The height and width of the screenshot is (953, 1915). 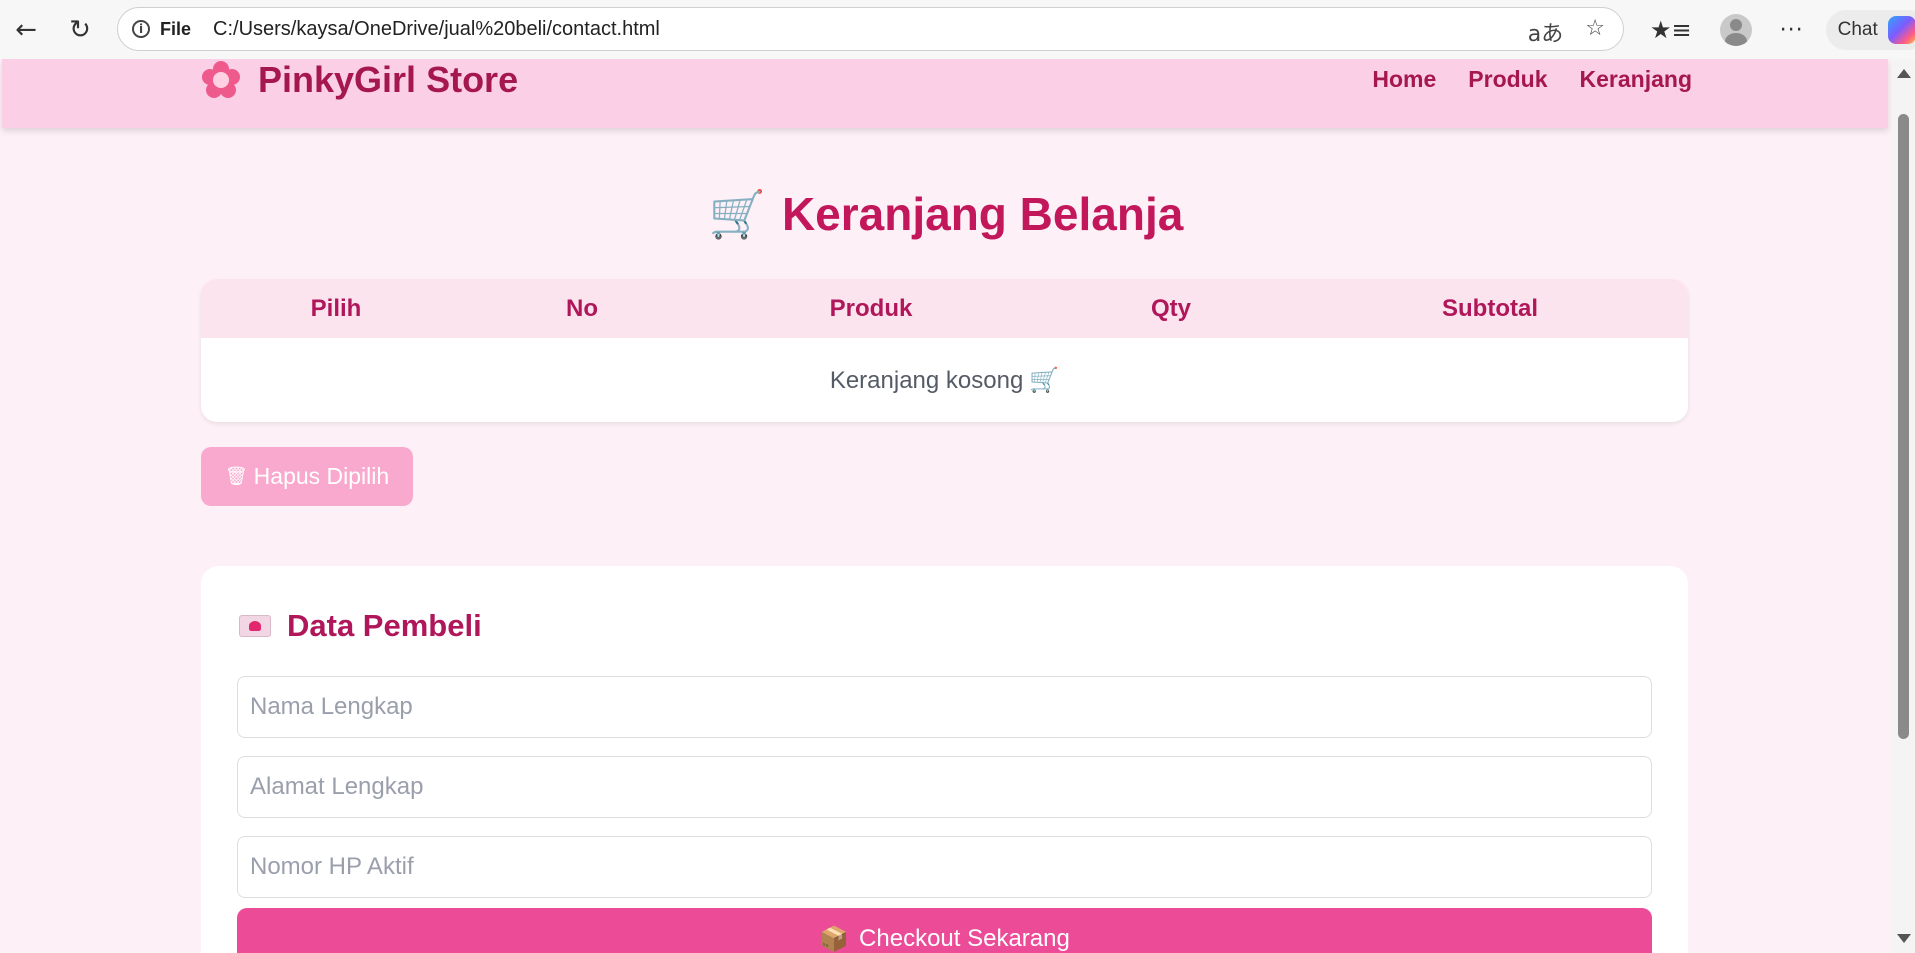 What do you see at coordinates (1903, 426) in the screenshot?
I see `scrollbar-thumb` at bounding box center [1903, 426].